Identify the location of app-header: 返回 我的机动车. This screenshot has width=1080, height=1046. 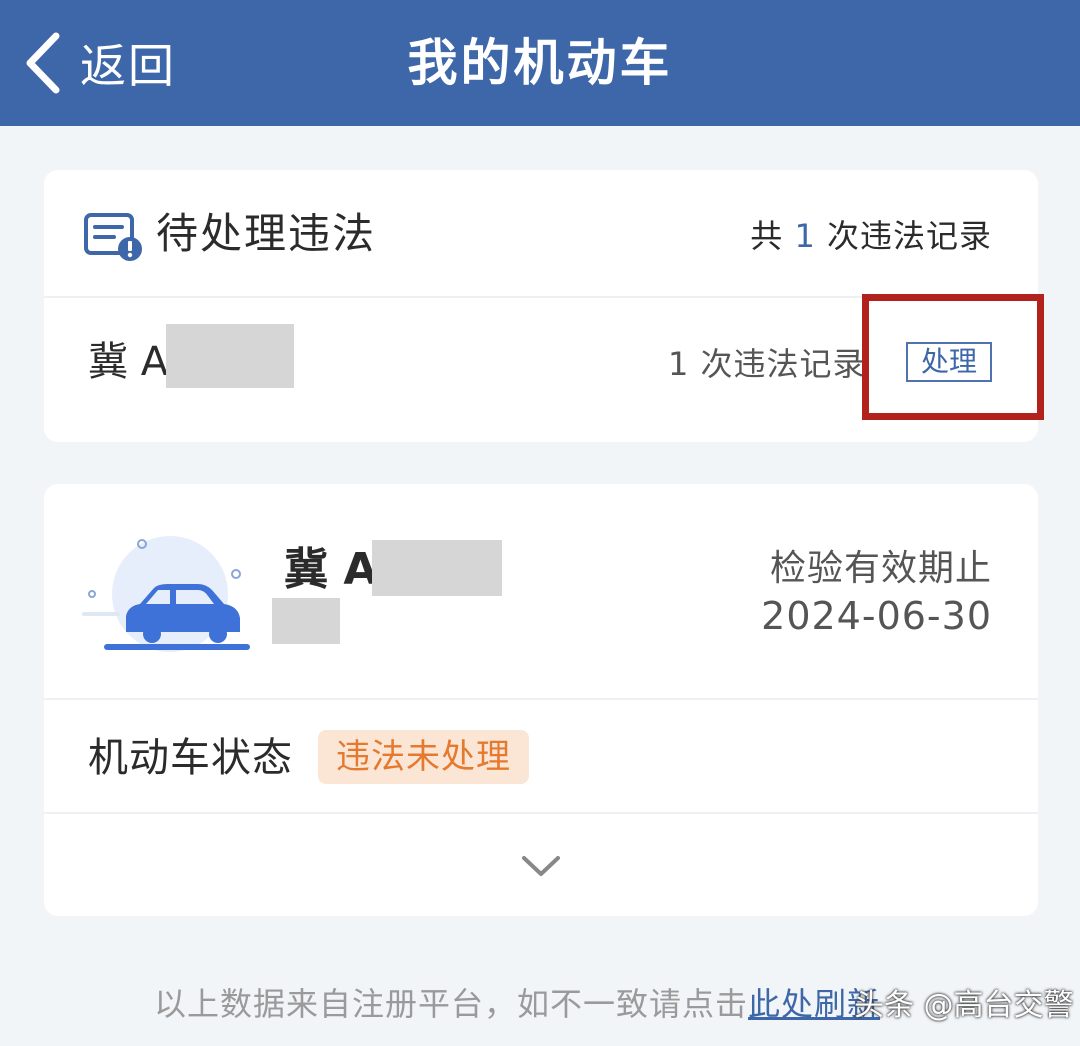
(540, 63).